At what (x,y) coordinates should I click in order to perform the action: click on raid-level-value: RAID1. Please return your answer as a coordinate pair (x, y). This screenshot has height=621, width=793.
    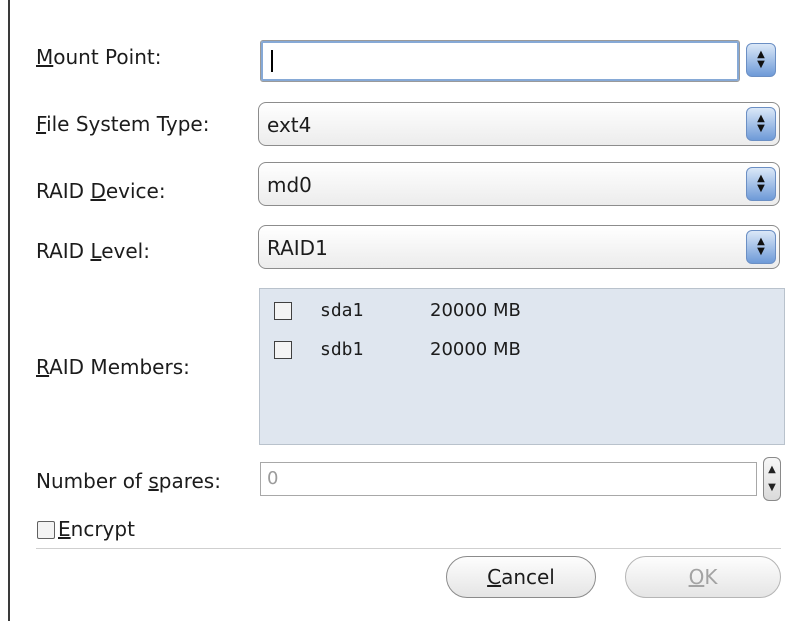
    Looking at the image, I should click on (297, 248).